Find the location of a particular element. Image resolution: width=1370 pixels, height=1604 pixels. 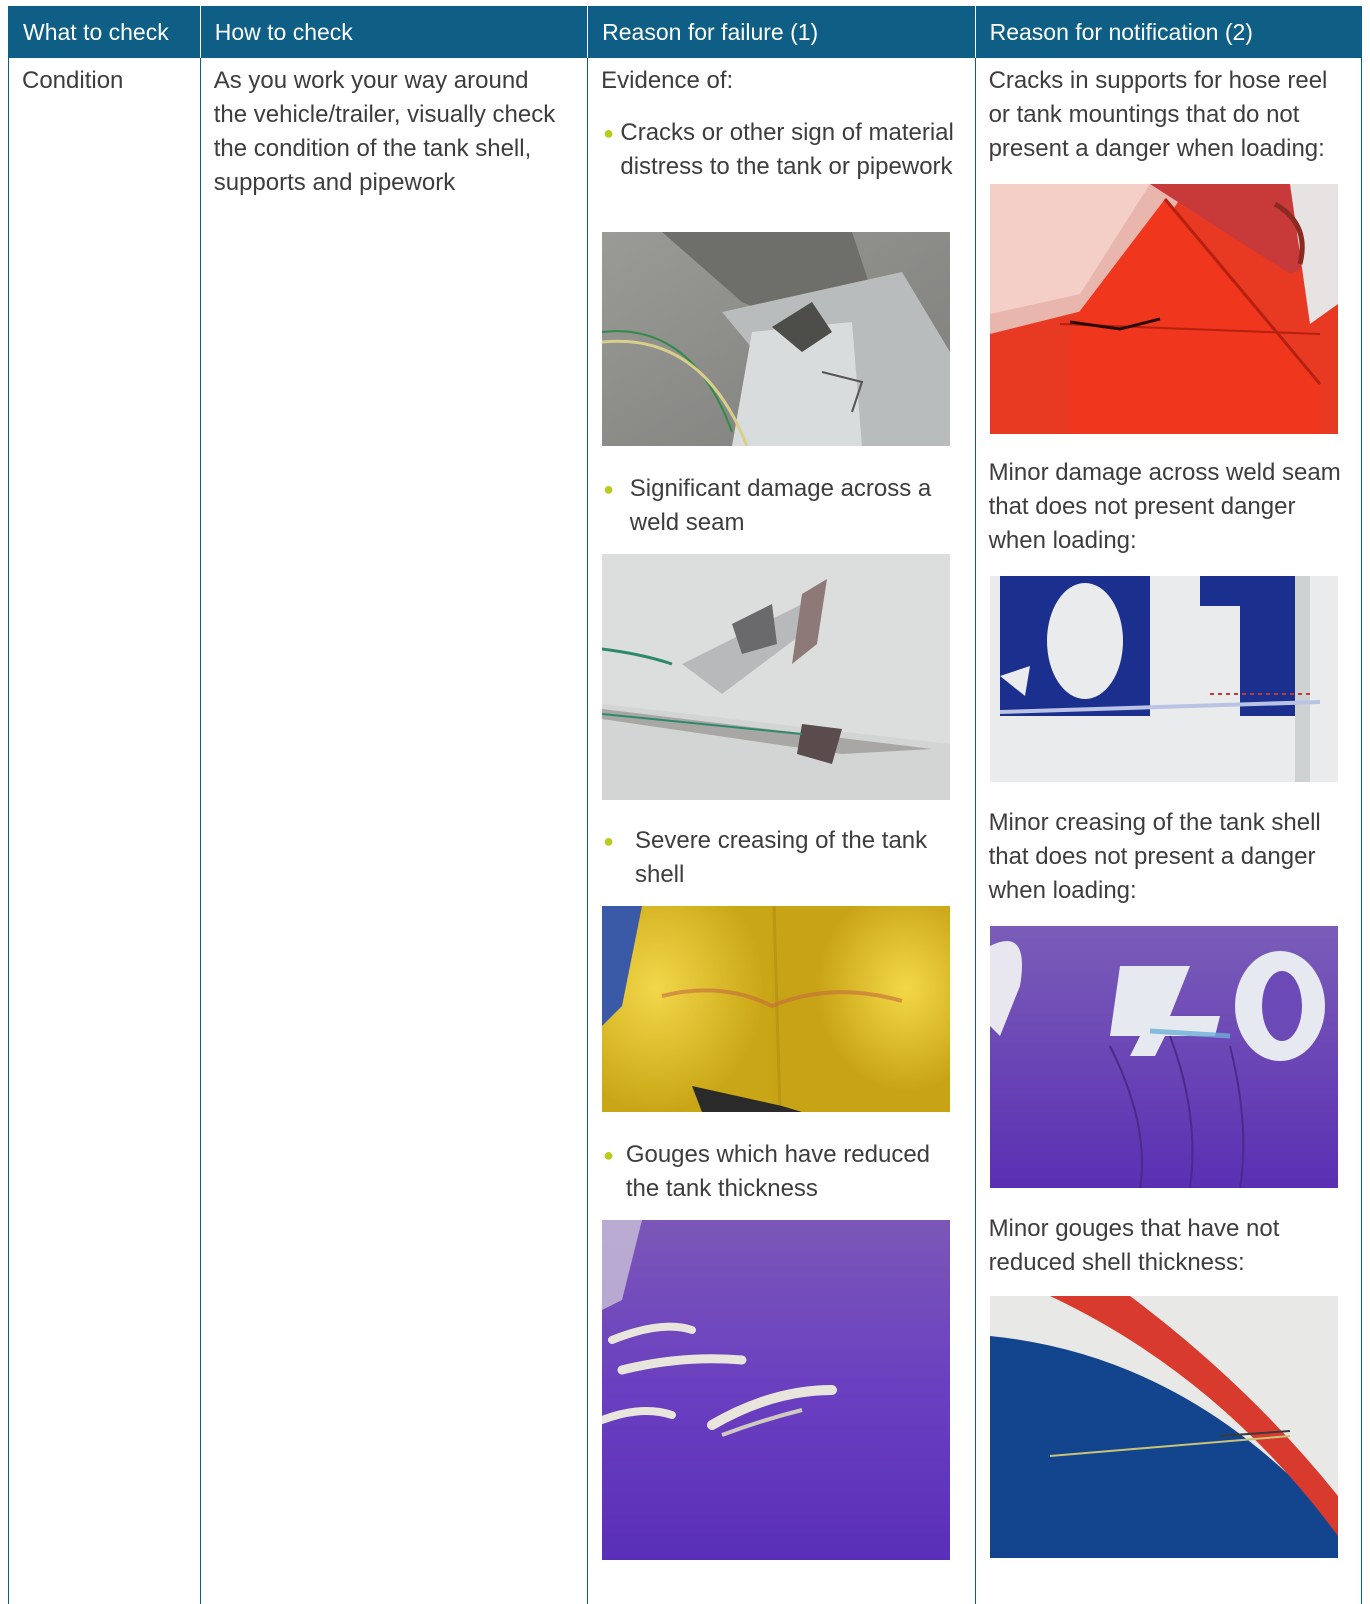

evidence-intro: Evidence of: is located at coordinates (667, 80).